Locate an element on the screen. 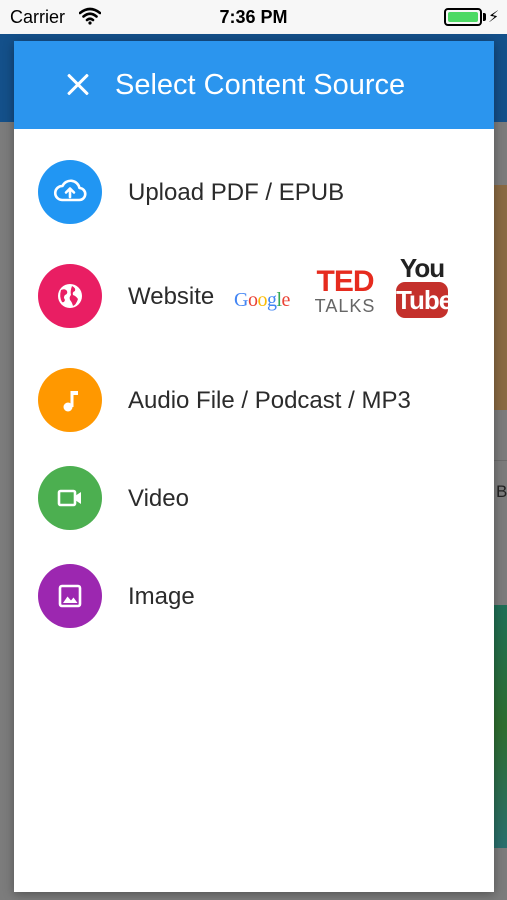  option-label: Image is located at coordinates (161, 596).